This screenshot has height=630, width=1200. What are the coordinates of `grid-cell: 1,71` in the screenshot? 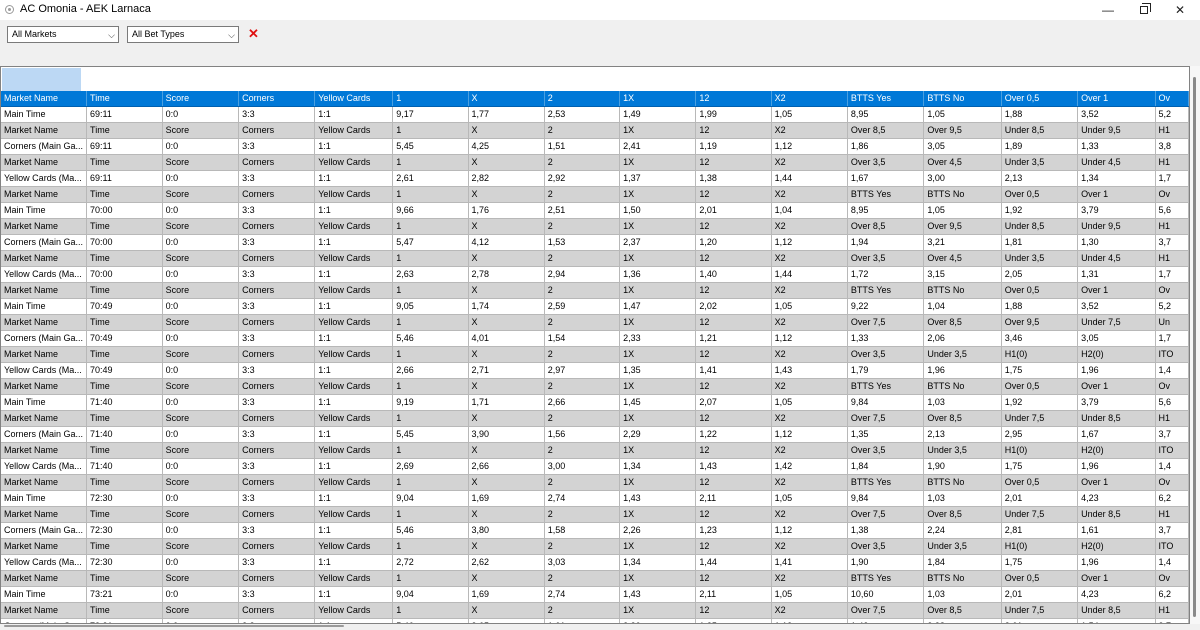 It's located at (506, 403).